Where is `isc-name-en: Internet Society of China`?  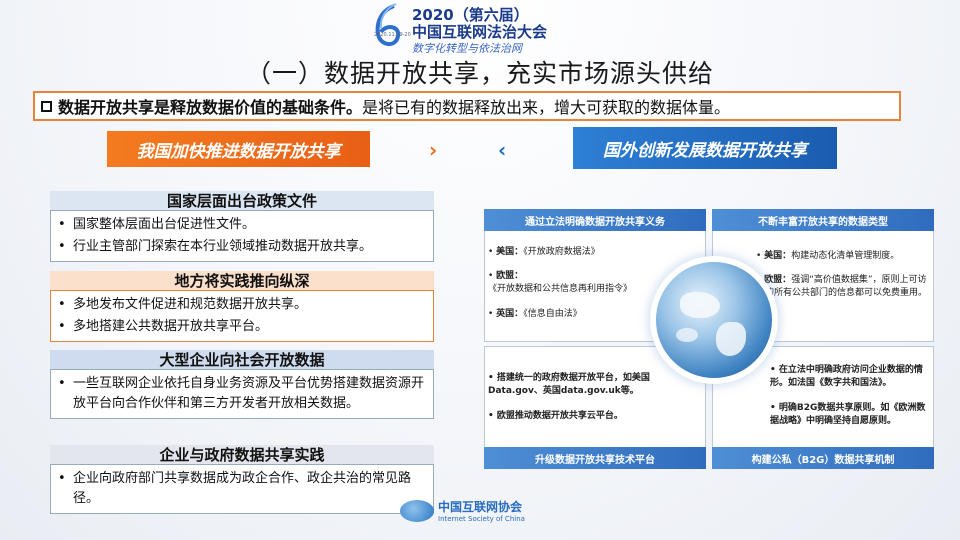
isc-name-en: Internet Society of China is located at coordinates (481, 519).